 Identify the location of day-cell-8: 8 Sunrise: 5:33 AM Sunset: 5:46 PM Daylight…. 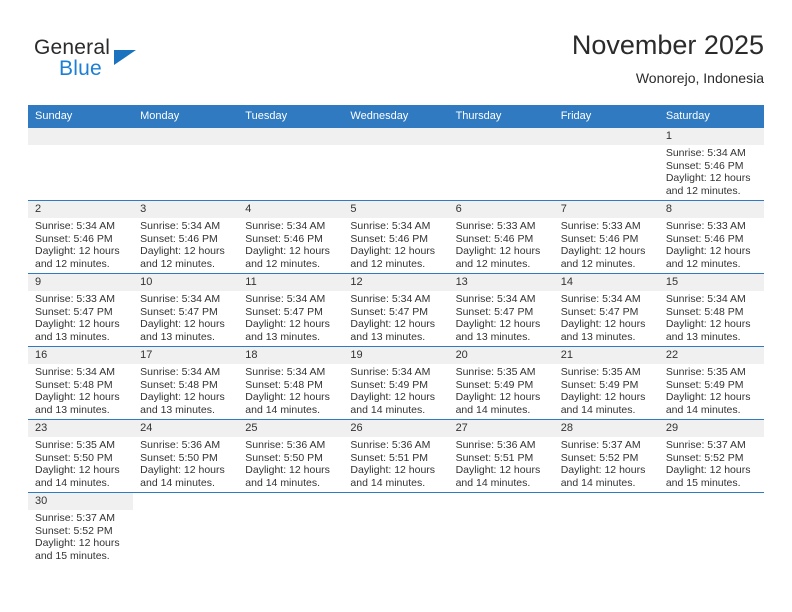
(711, 237).